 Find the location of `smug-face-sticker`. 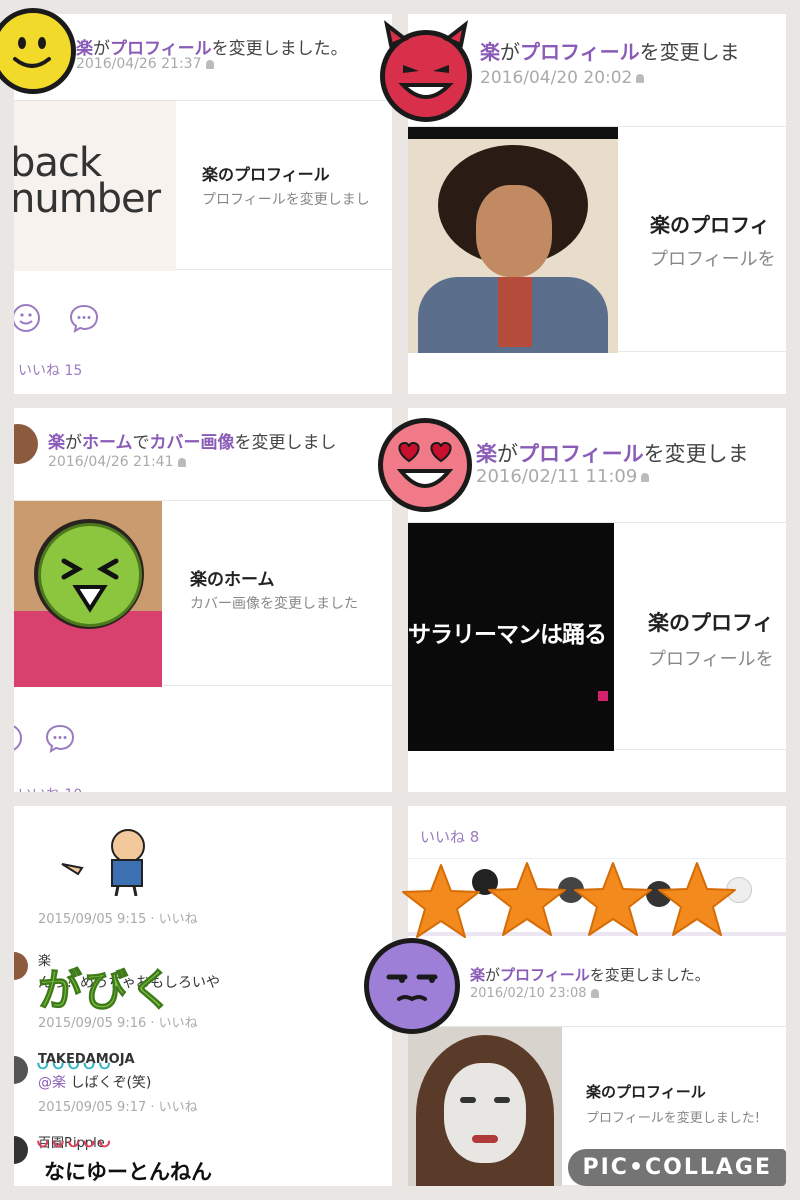

smug-face-sticker is located at coordinates (412, 986).